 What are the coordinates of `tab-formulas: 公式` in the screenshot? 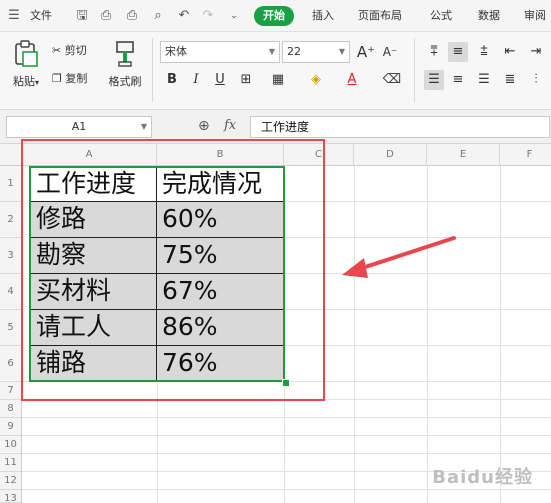 It's located at (441, 16).